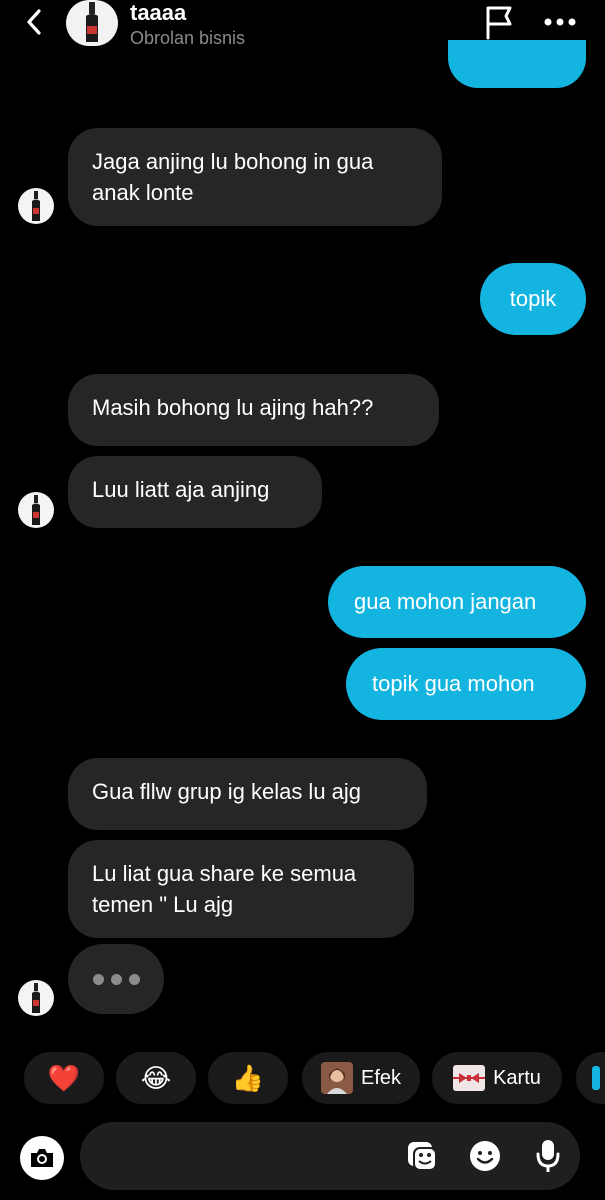  Describe the element at coordinates (247, 794) in the screenshot. I see `message-bubble-incoming: Gua fllw grup ig kelas lu ajg` at that location.